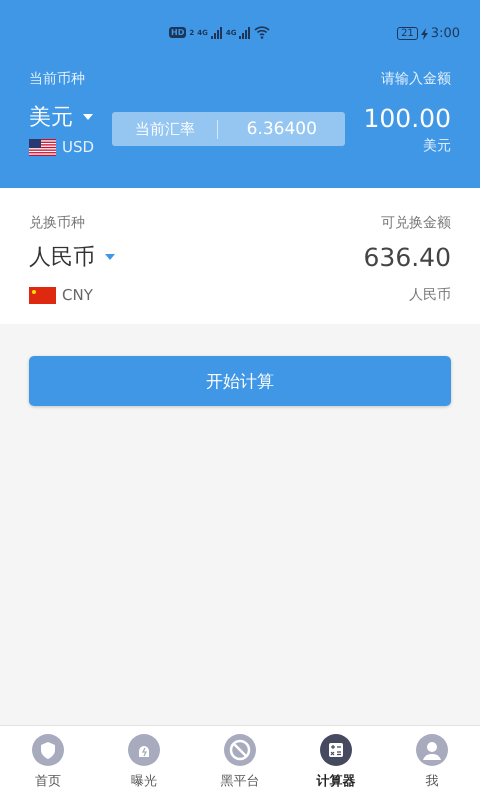 This screenshot has width=480, height=800. I want to click on calculator-icon, so click(336, 750).